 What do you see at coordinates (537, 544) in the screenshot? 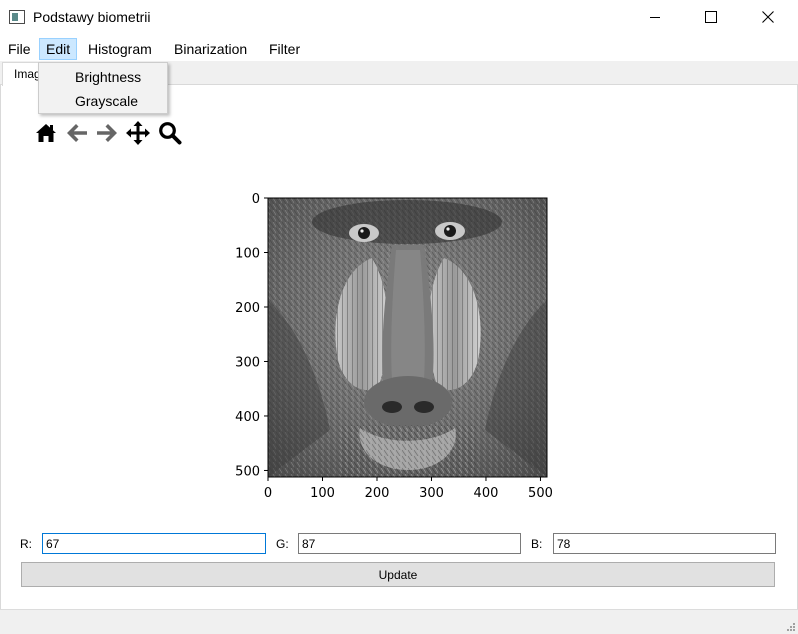
I see `b-label: B:` at bounding box center [537, 544].